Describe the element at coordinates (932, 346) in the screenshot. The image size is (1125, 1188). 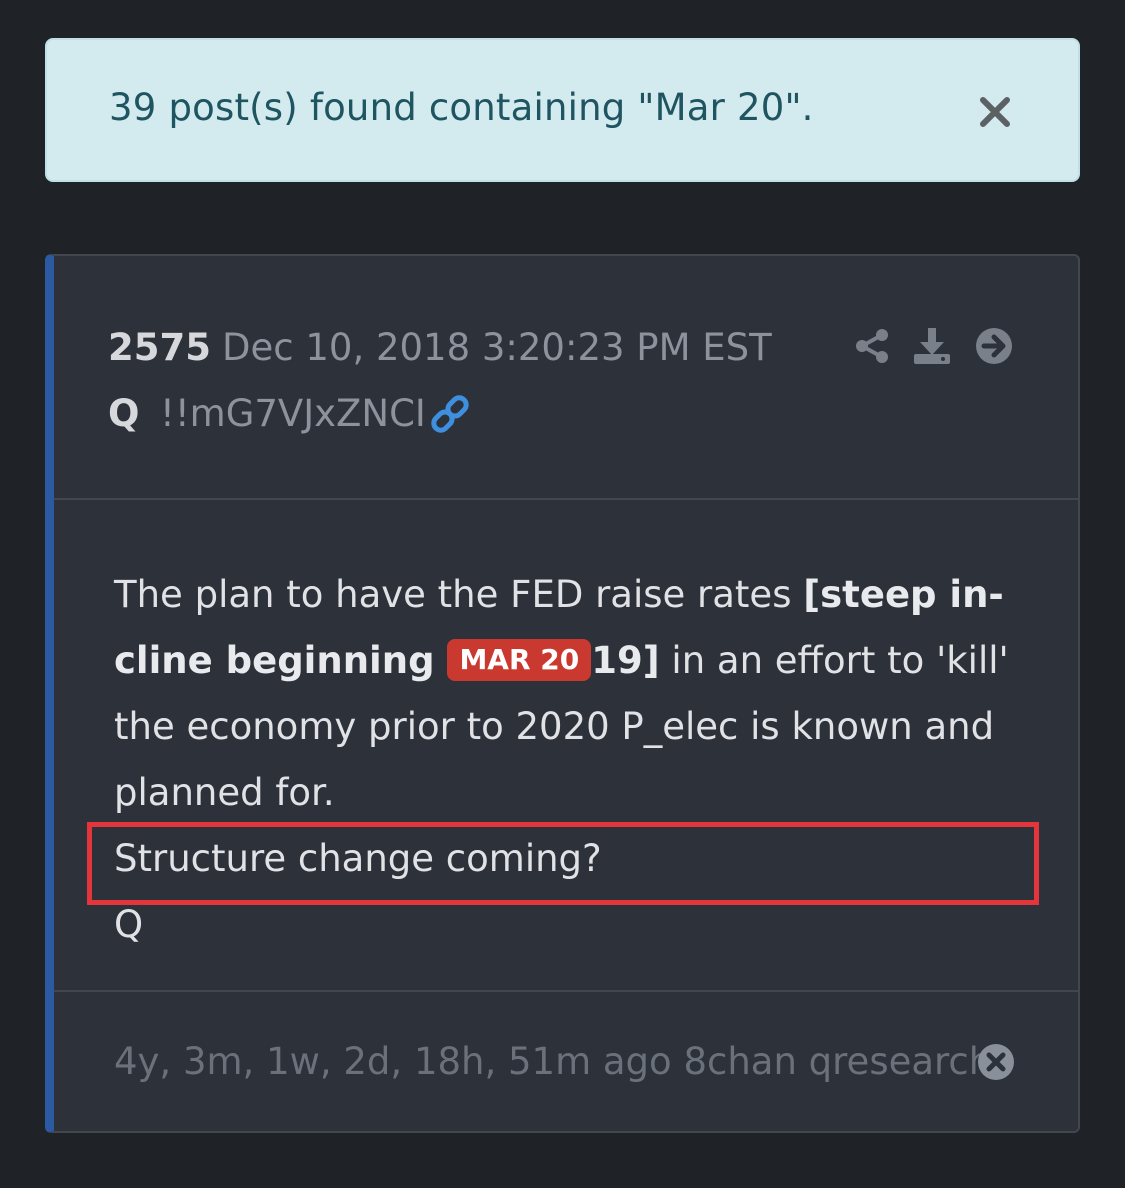
I see `download-icon` at that location.